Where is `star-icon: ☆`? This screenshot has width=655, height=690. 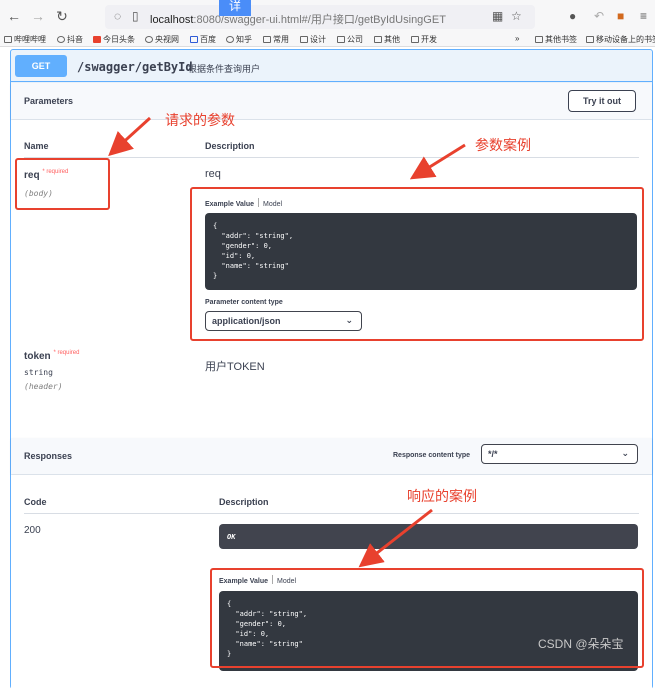 star-icon: ☆ is located at coordinates (516, 16).